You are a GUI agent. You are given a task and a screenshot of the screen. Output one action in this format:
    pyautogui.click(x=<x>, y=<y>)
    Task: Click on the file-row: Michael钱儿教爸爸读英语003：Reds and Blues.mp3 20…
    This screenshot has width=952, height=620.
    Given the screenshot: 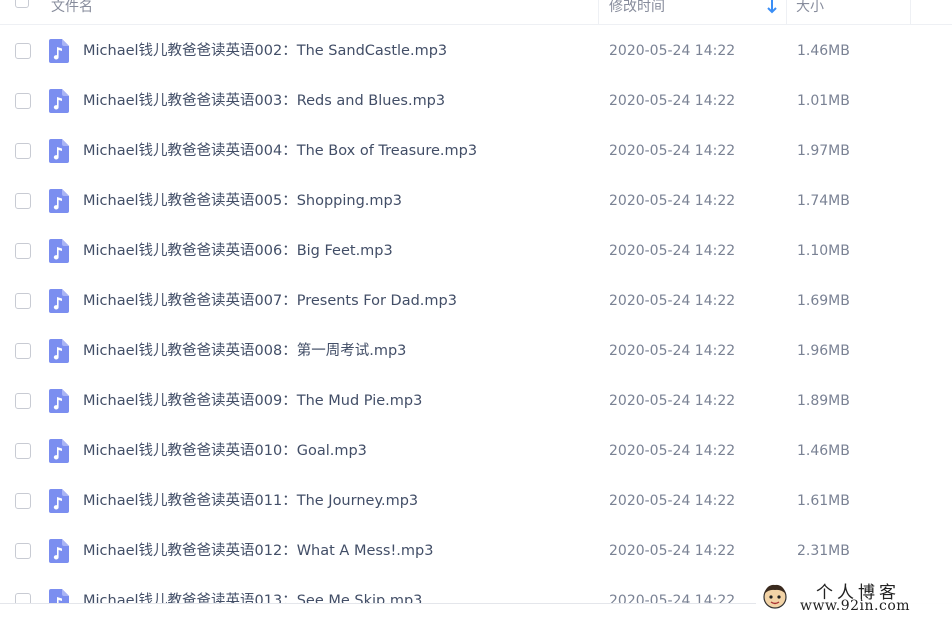 What is the action you would take?
    pyautogui.click(x=476, y=101)
    